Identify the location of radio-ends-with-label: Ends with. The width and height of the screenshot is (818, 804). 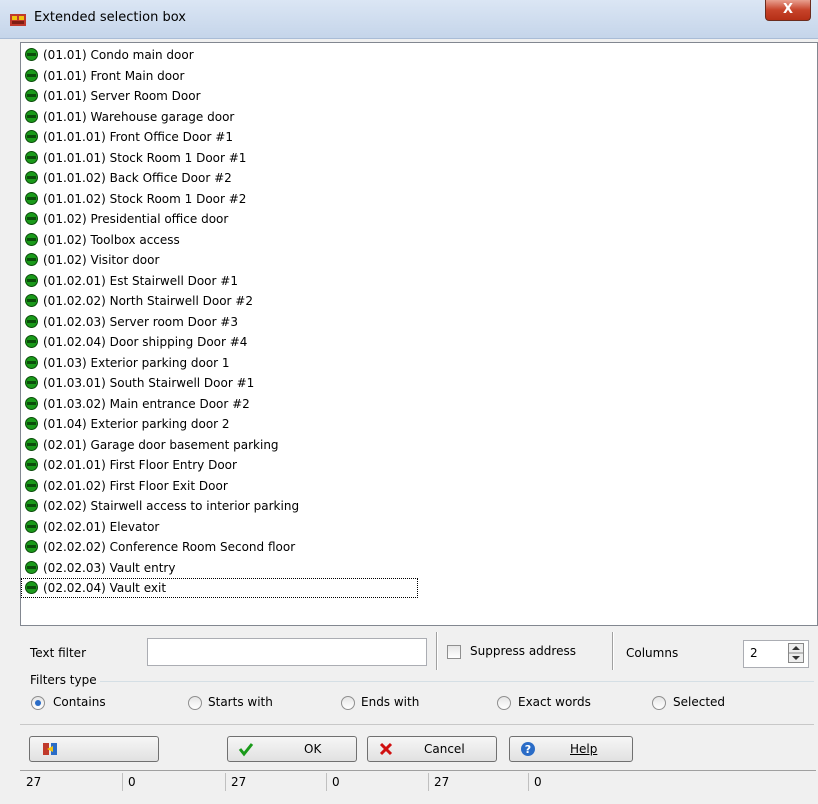
(390, 702).